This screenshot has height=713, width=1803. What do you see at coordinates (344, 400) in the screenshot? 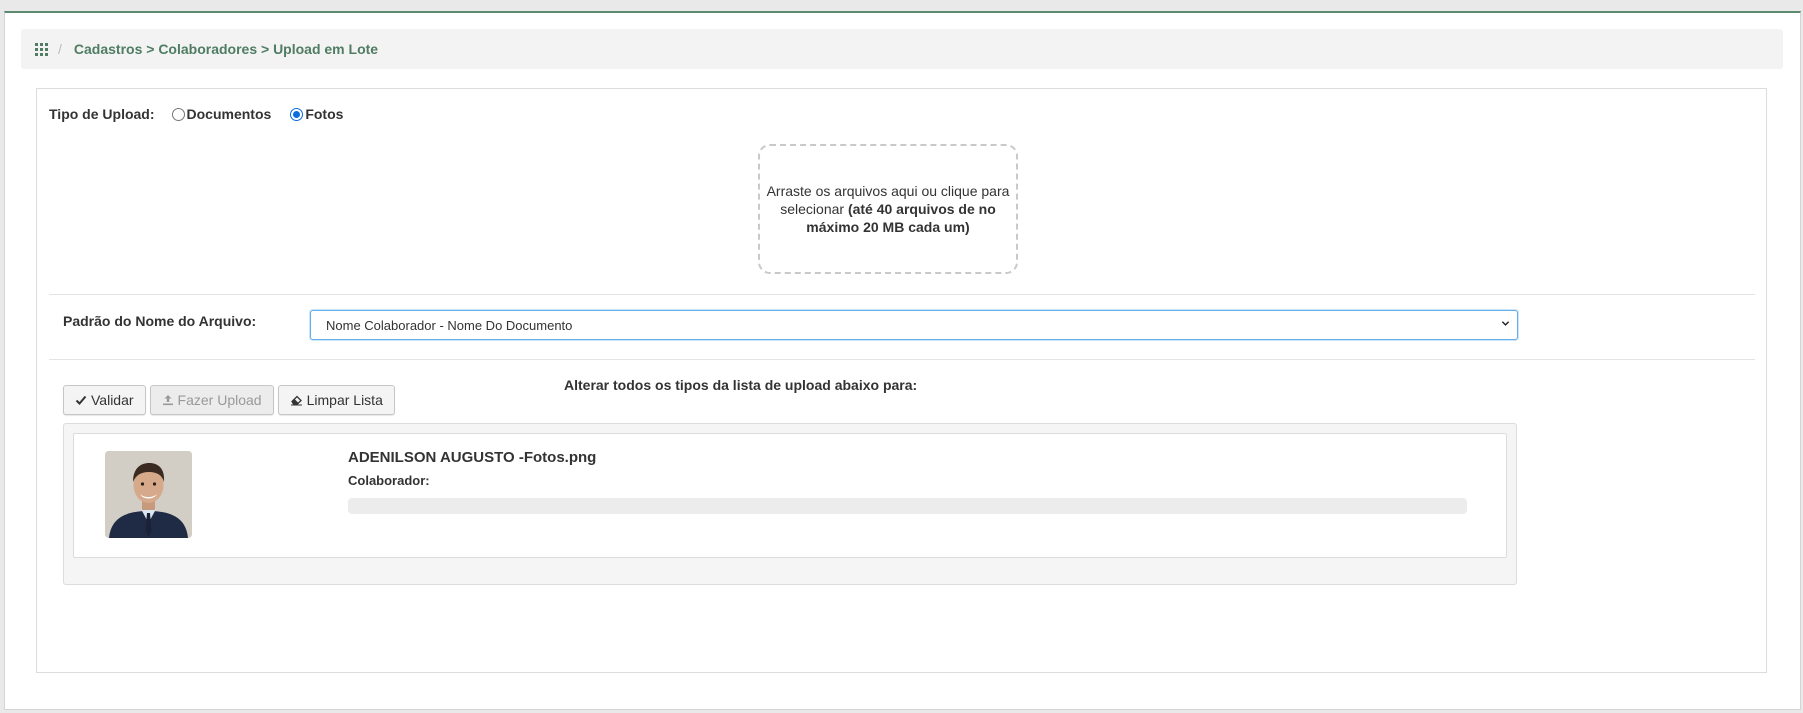
I see `clear-list-button-label: Limpar Lista` at bounding box center [344, 400].